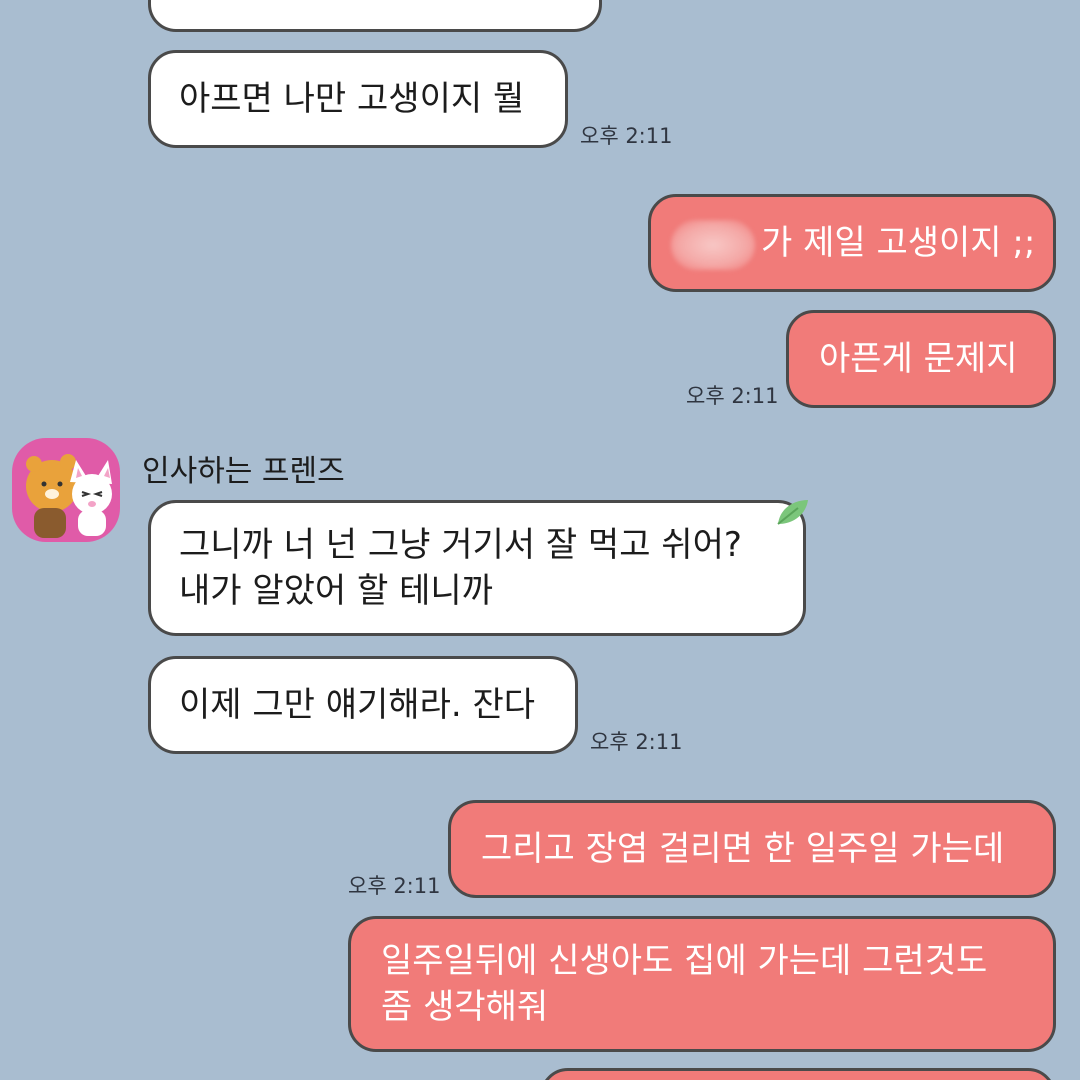 The image size is (1080, 1080). Describe the element at coordinates (918, 359) in the screenshot. I see `message-text: 아픈게 문제지` at that location.